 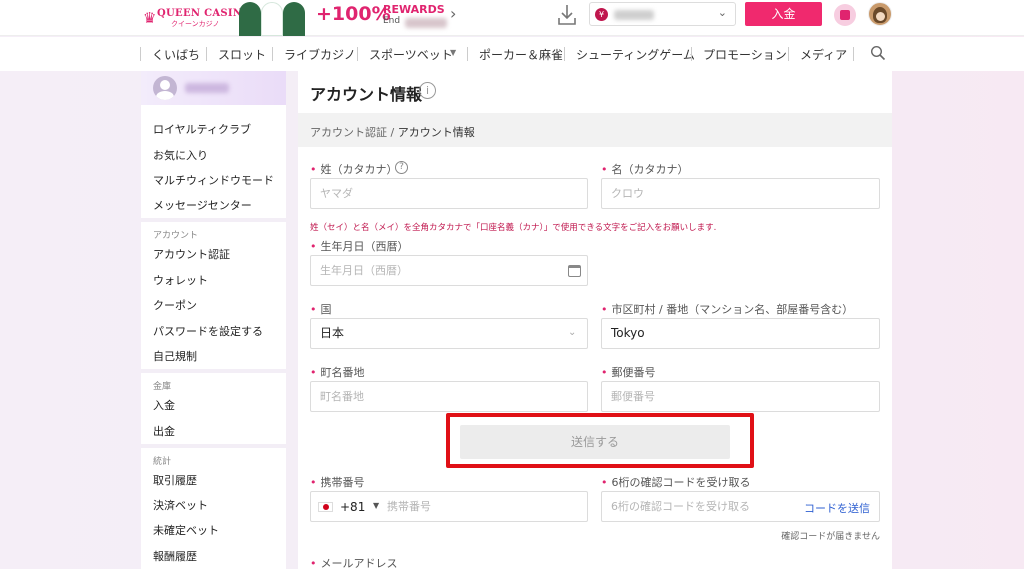 I want to click on nav-item-poker-mahjong: ポーカー＆麻雀, so click(x=521, y=54).